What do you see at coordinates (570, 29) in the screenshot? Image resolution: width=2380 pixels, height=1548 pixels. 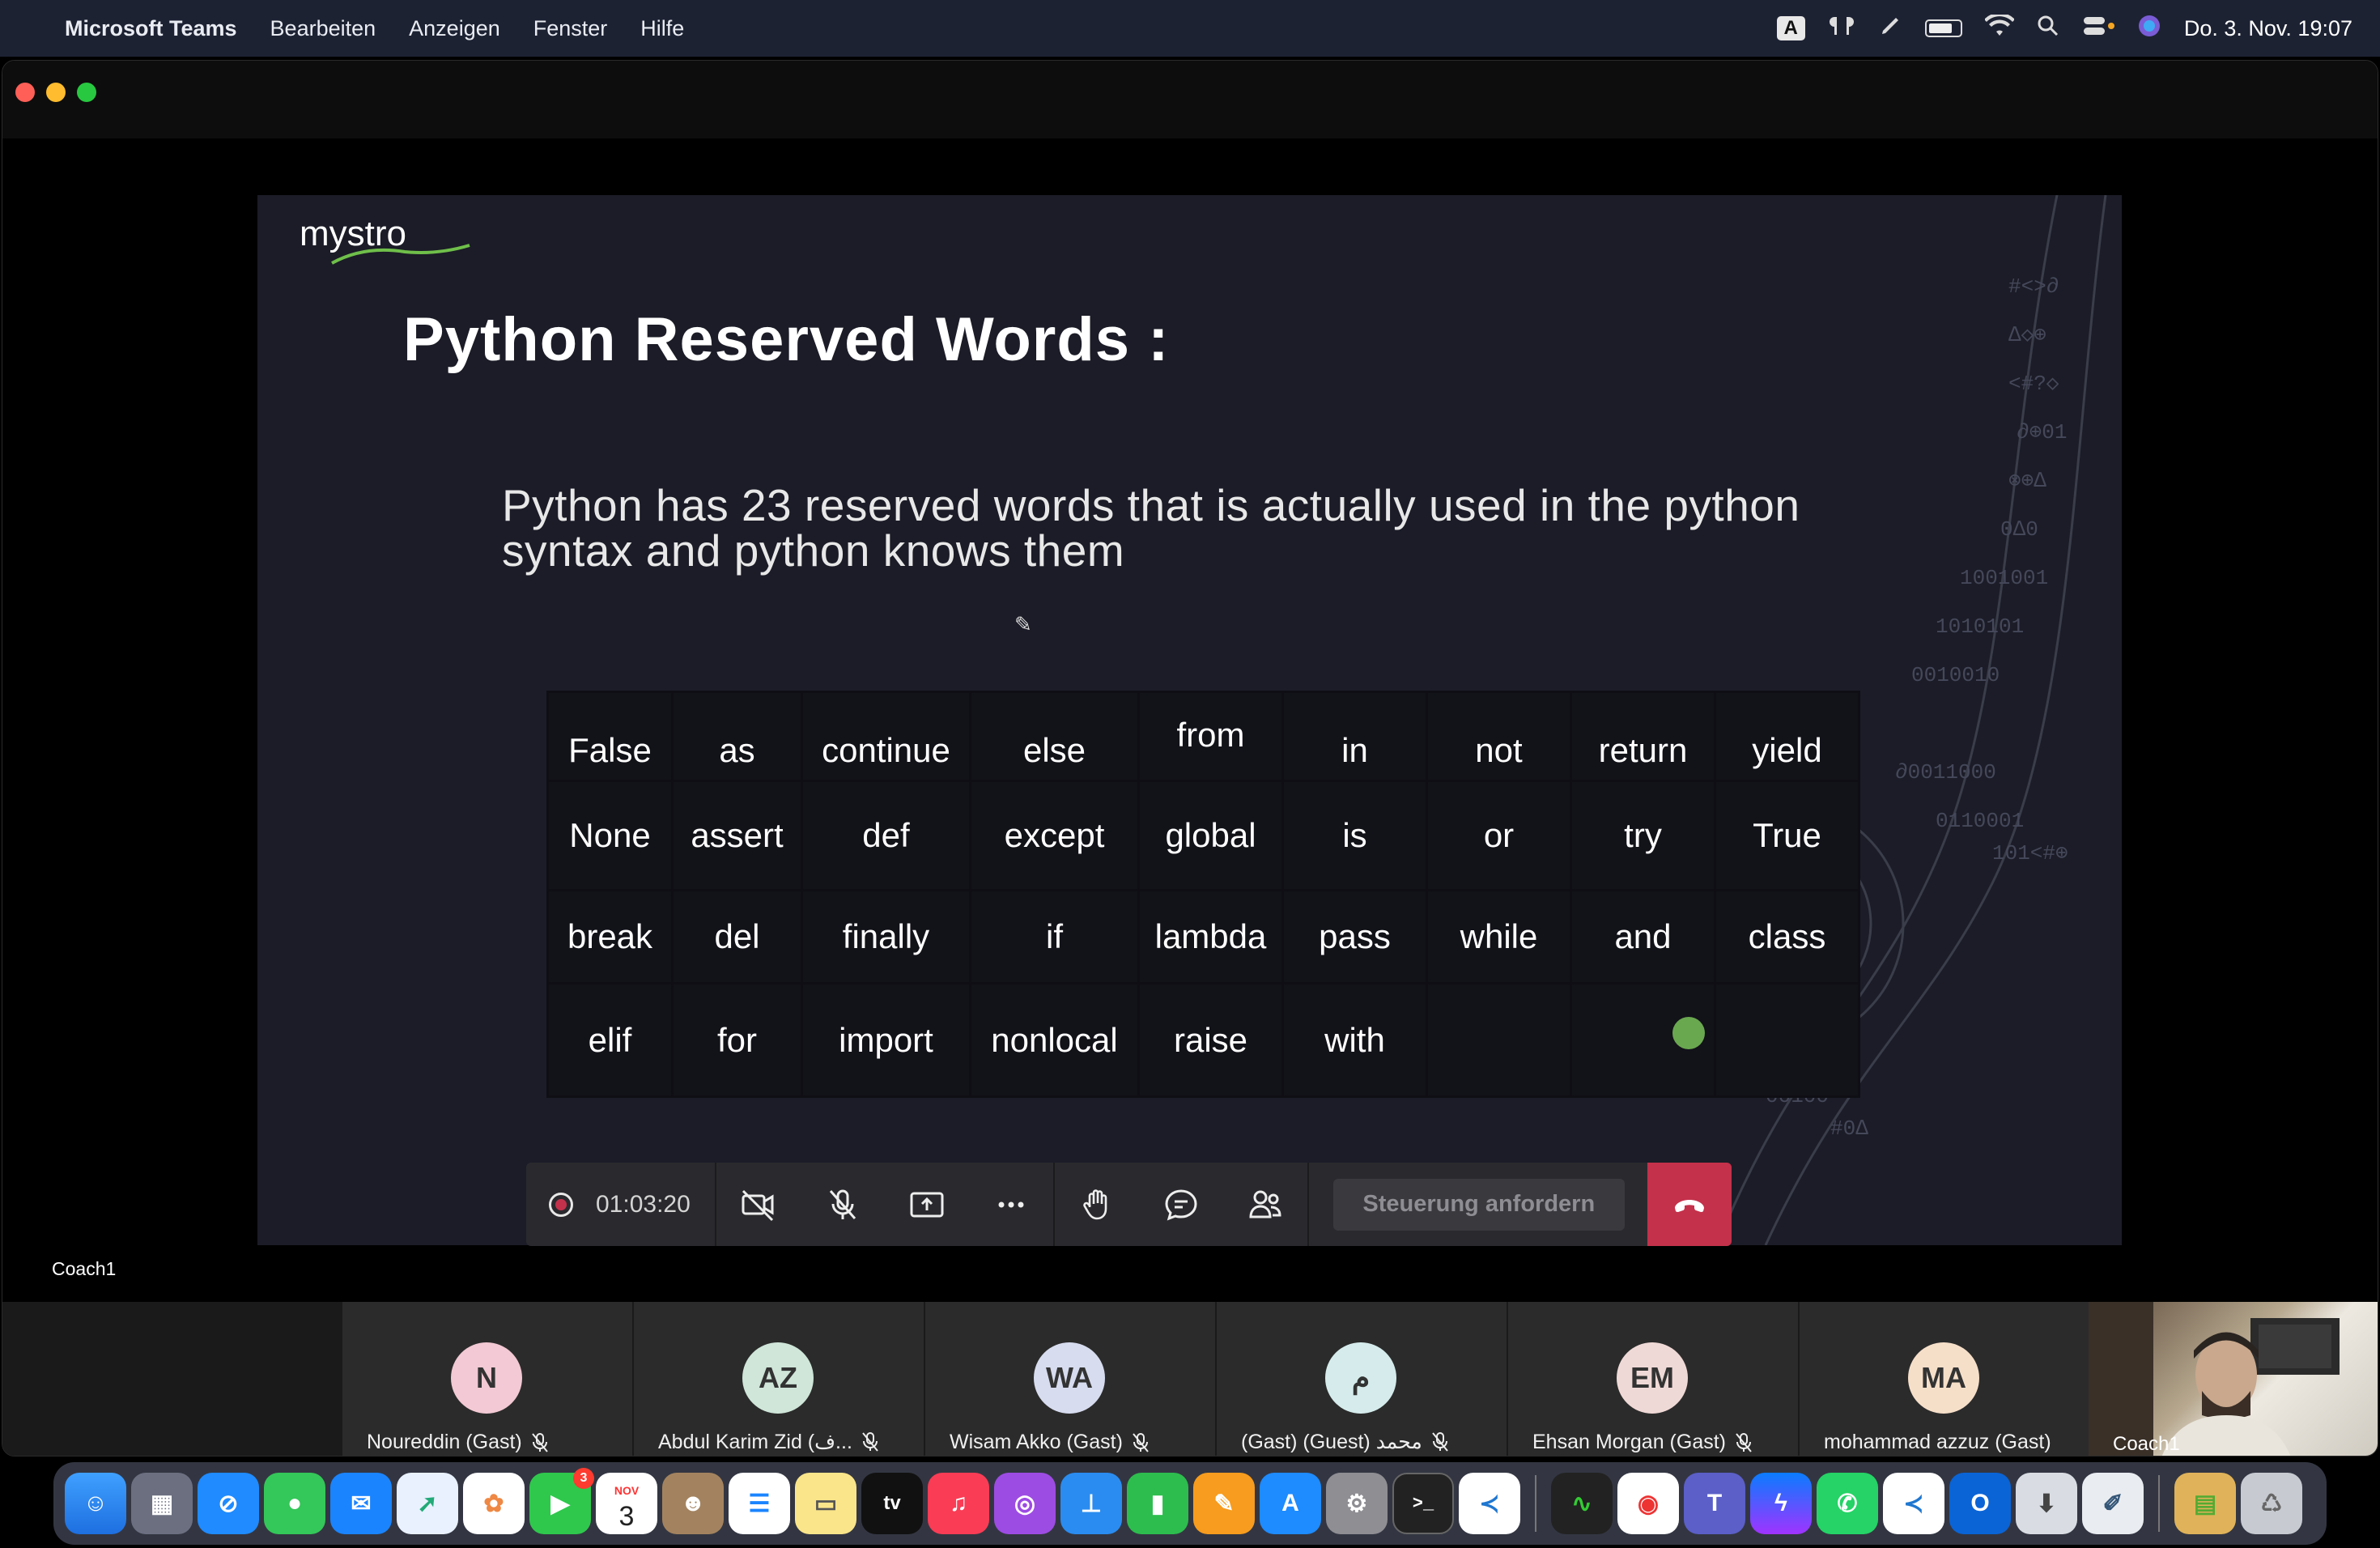 I see `menu-fenster: Fenster` at bounding box center [570, 29].